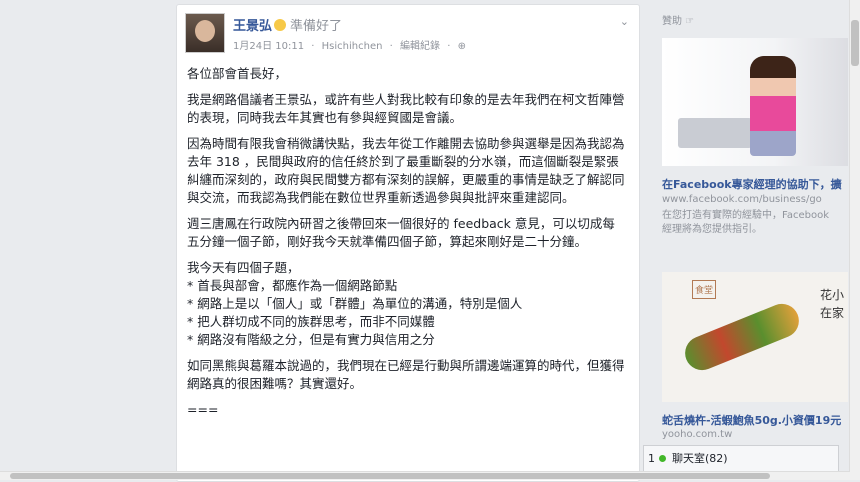 This screenshot has width=860, height=482. I want to click on globe-icon: ⊕, so click(461, 46).